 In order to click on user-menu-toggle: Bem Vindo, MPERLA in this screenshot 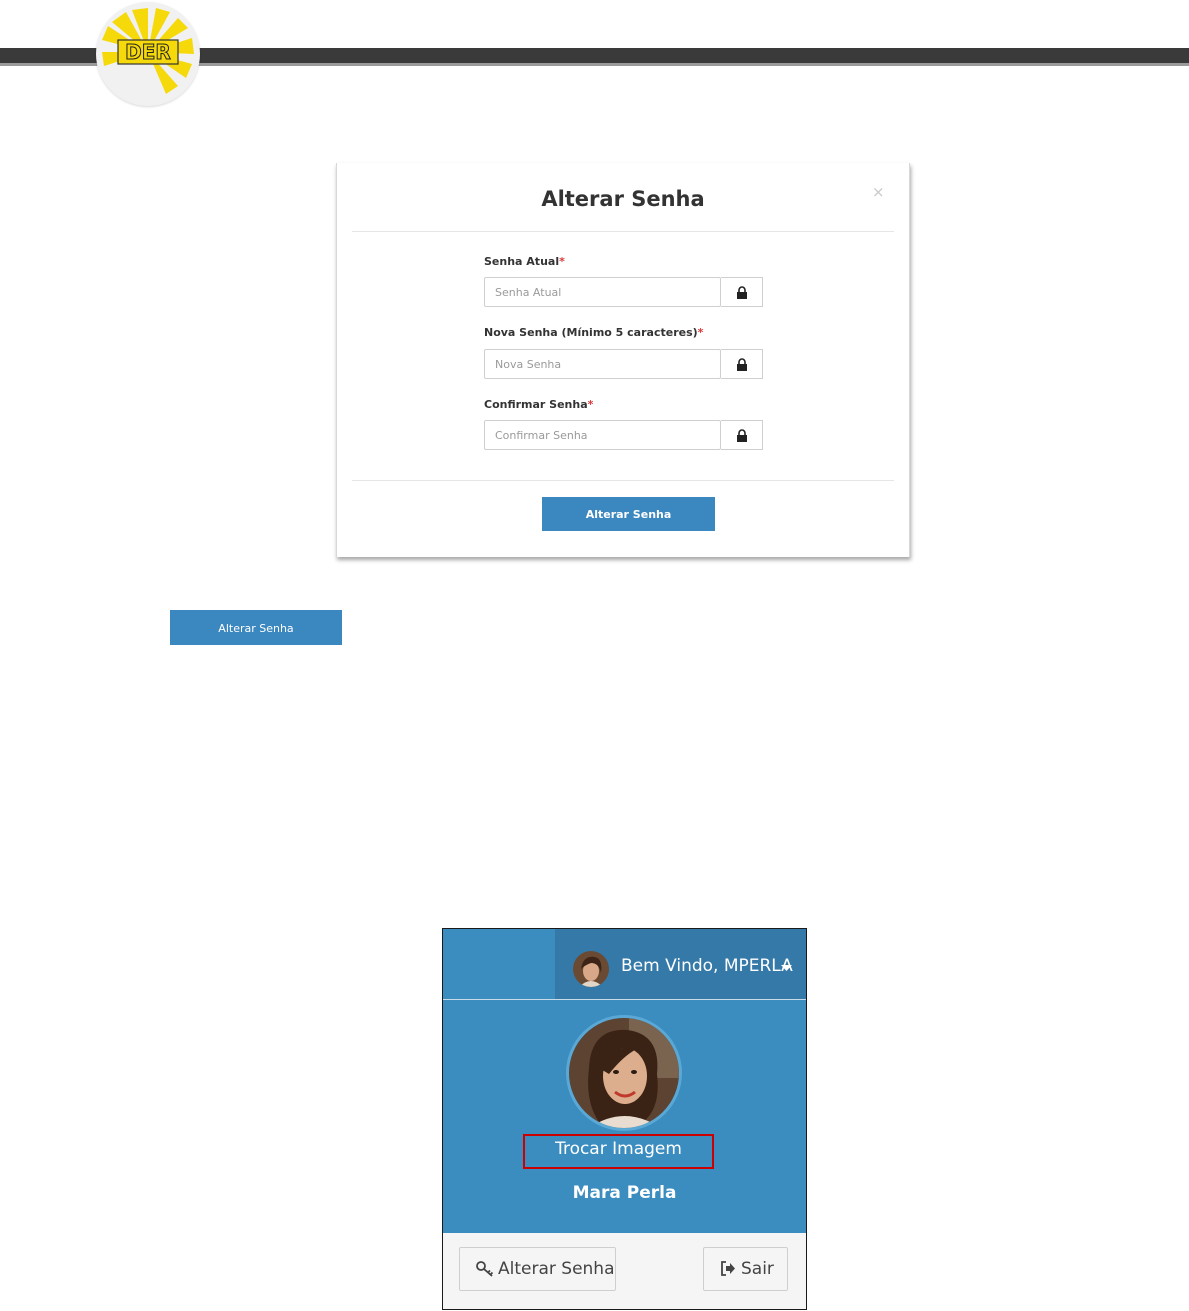, I will do `click(680, 964)`.